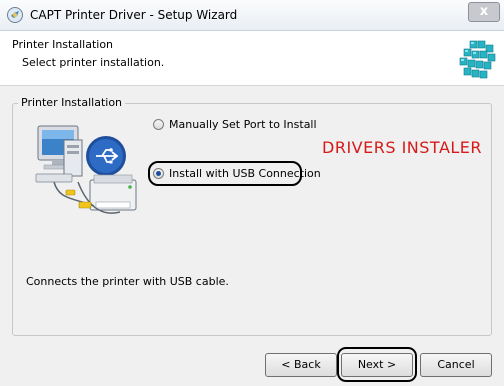 The height and width of the screenshot is (386, 504). Describe the element at coordinates (402, 147) in the screenshot. I see `watermark-text: DRIVERS INSTALER` at that location.